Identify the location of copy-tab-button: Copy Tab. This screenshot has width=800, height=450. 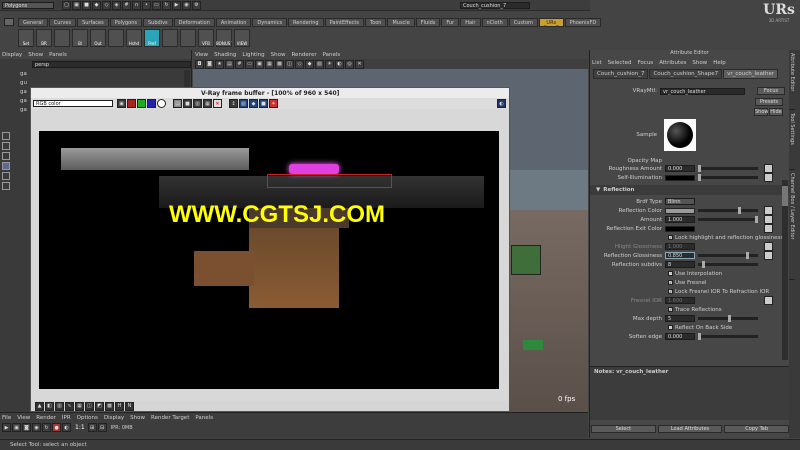
(757, 429).